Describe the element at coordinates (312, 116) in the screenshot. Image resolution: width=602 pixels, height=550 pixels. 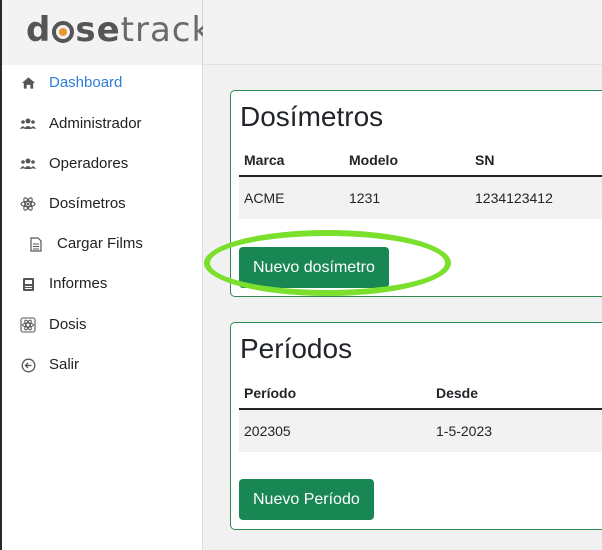
I see `dosimetros-title: Dosímetros` at that location.